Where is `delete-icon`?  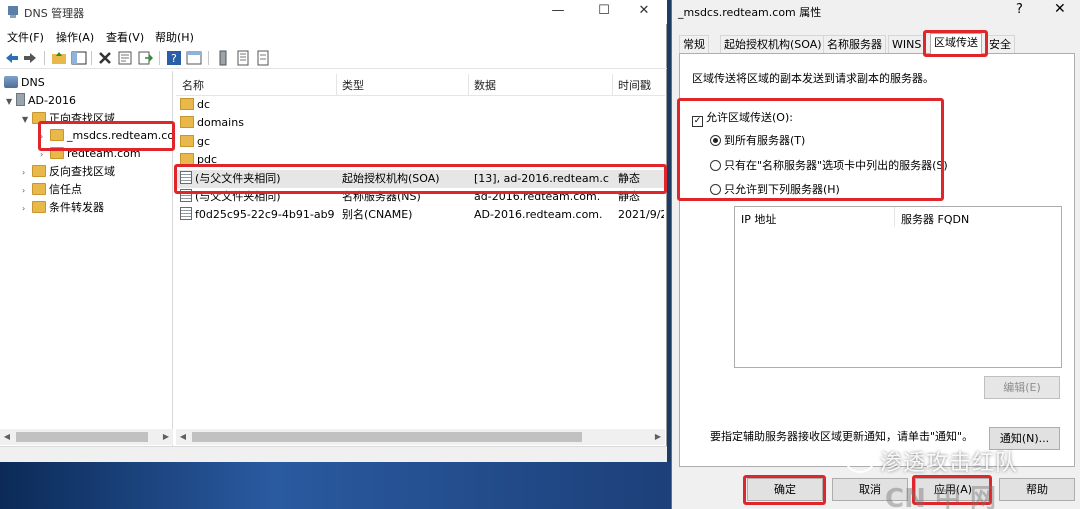
delete-icon is located at coordinates (105, 58).